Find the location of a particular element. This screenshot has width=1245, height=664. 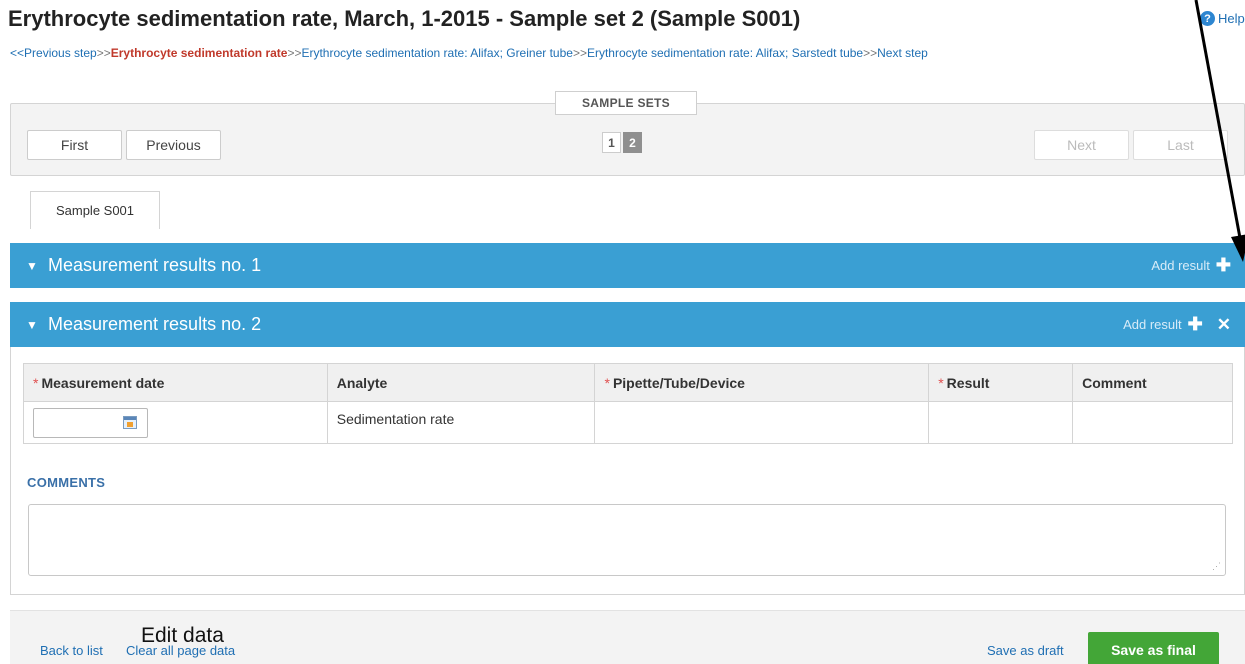

help-label: Help is located at coordinates (1231, 18).